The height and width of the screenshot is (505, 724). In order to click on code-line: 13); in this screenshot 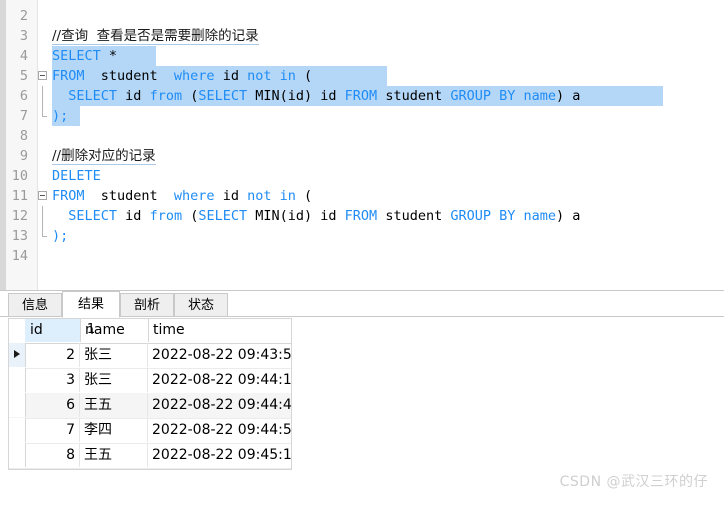, I will do `click(362, 236)`.